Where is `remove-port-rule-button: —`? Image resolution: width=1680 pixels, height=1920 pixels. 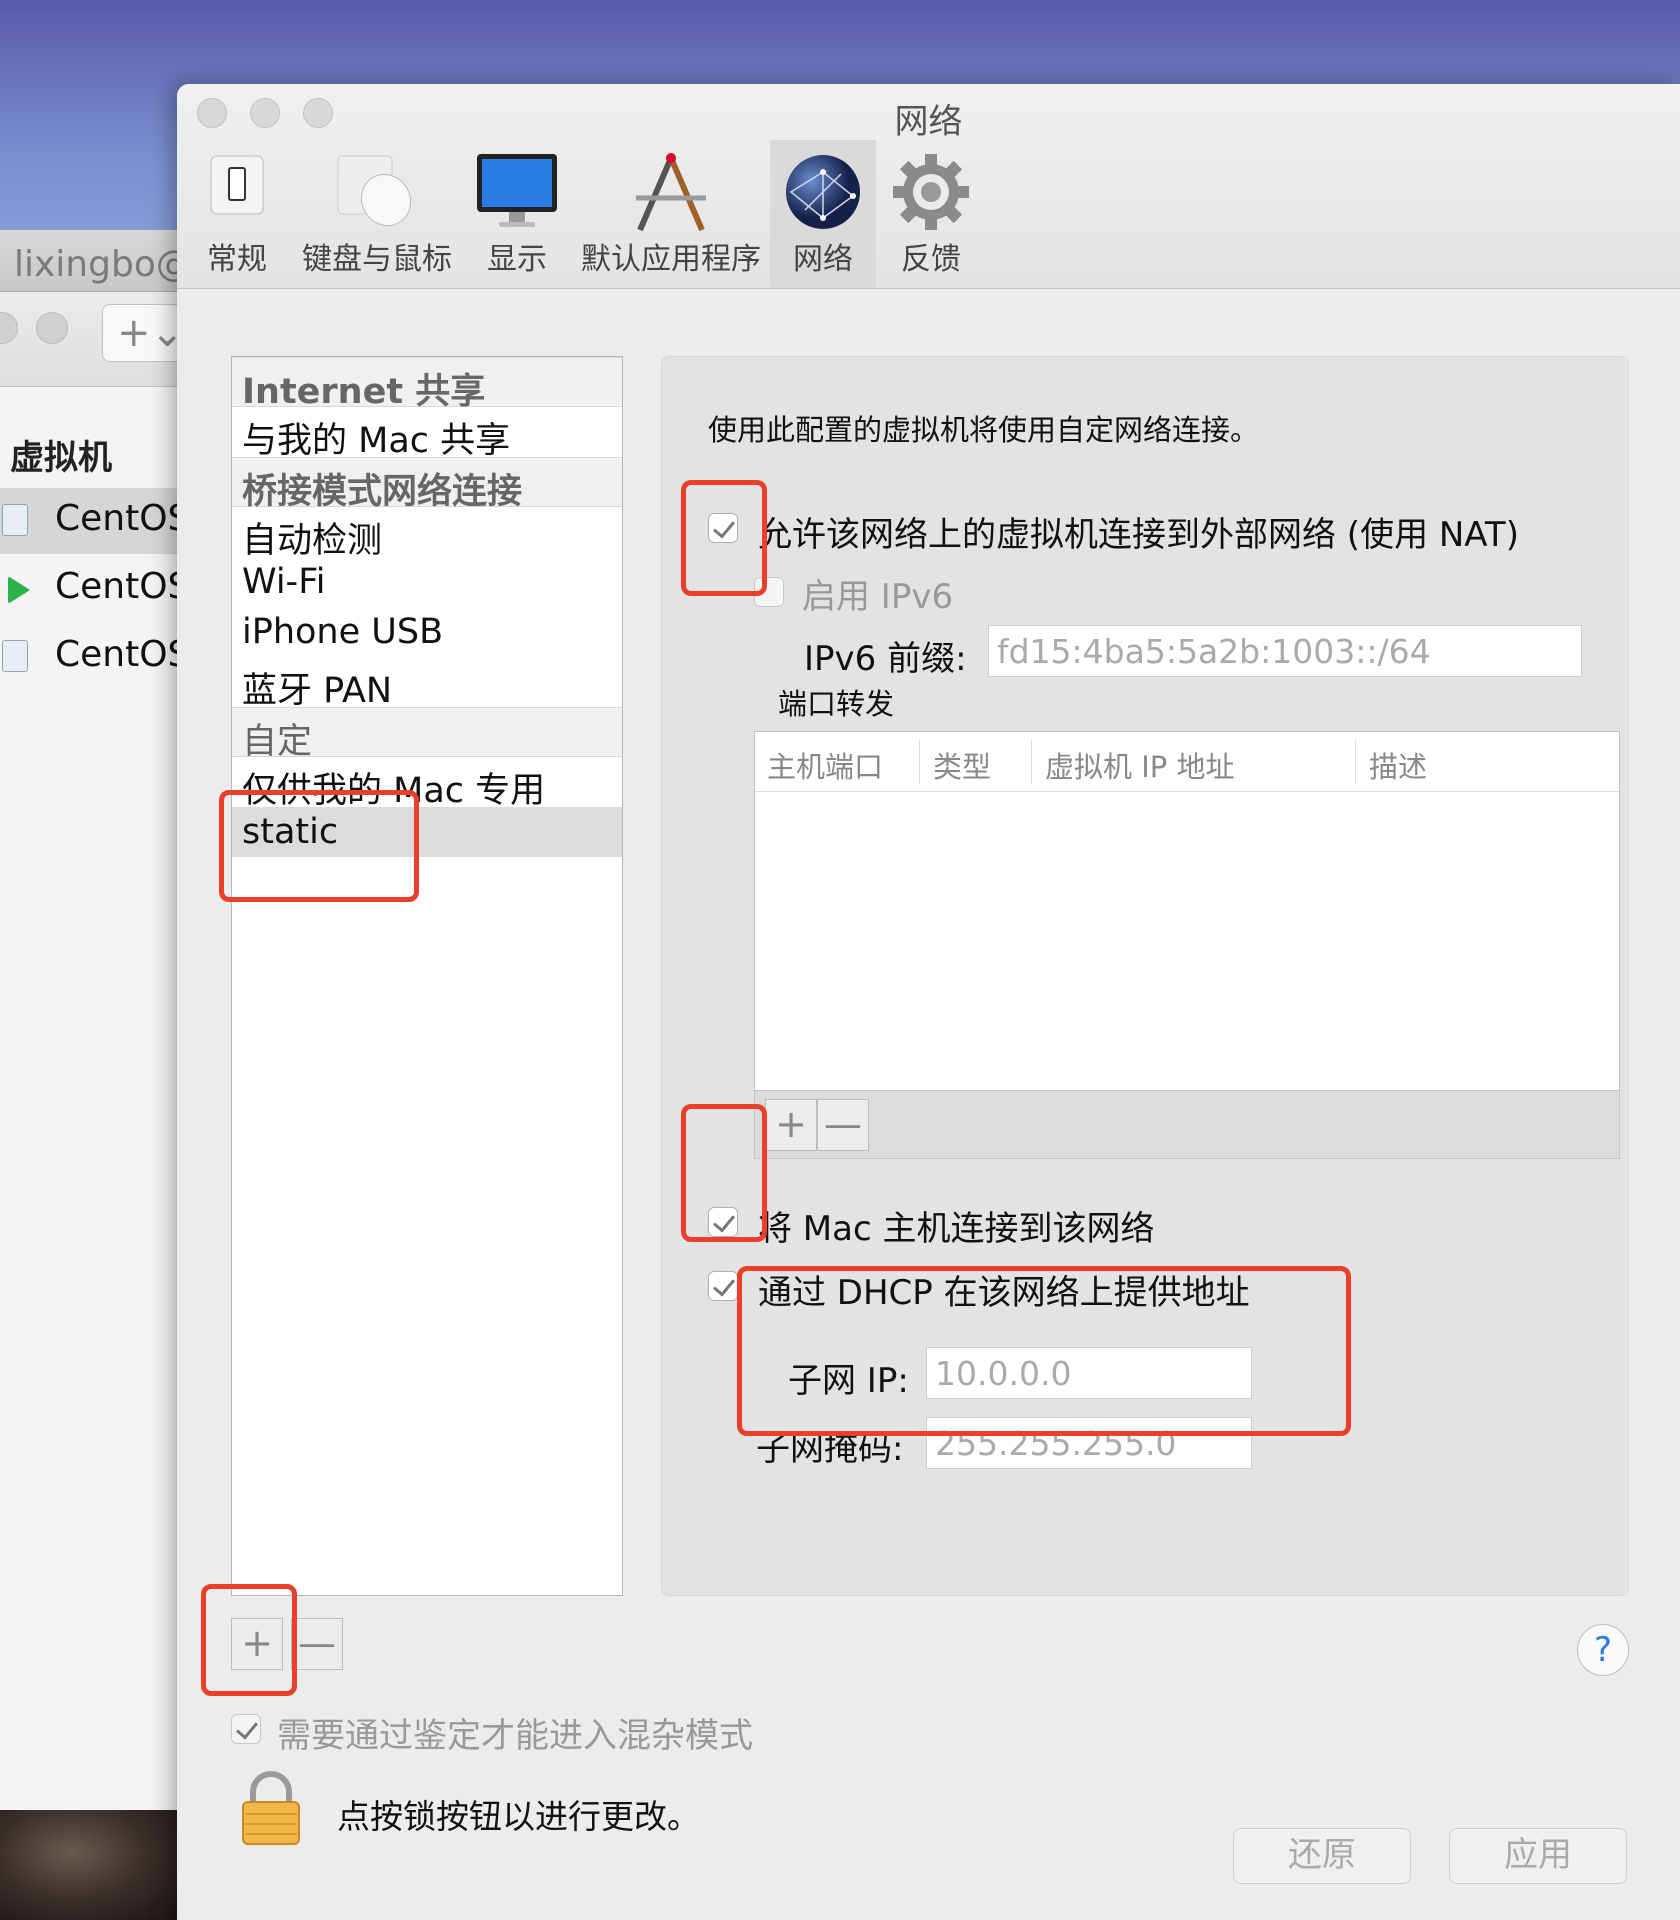 remove-port-rule-button: — is located at coordinates (843, 1125).